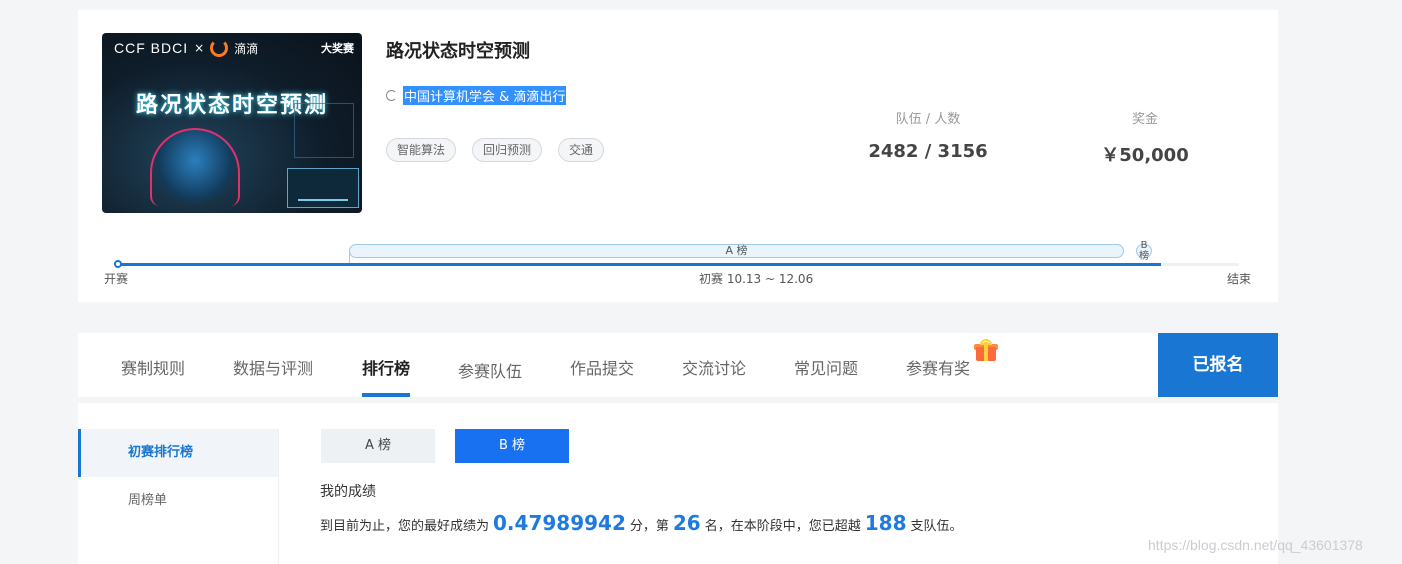 Image resolution: width=1402 pixels, height=564 pixels. Describe the element at coordinates (490, 370) in the screenshot. I see `tab-teams: 参赛队伍` at that location.